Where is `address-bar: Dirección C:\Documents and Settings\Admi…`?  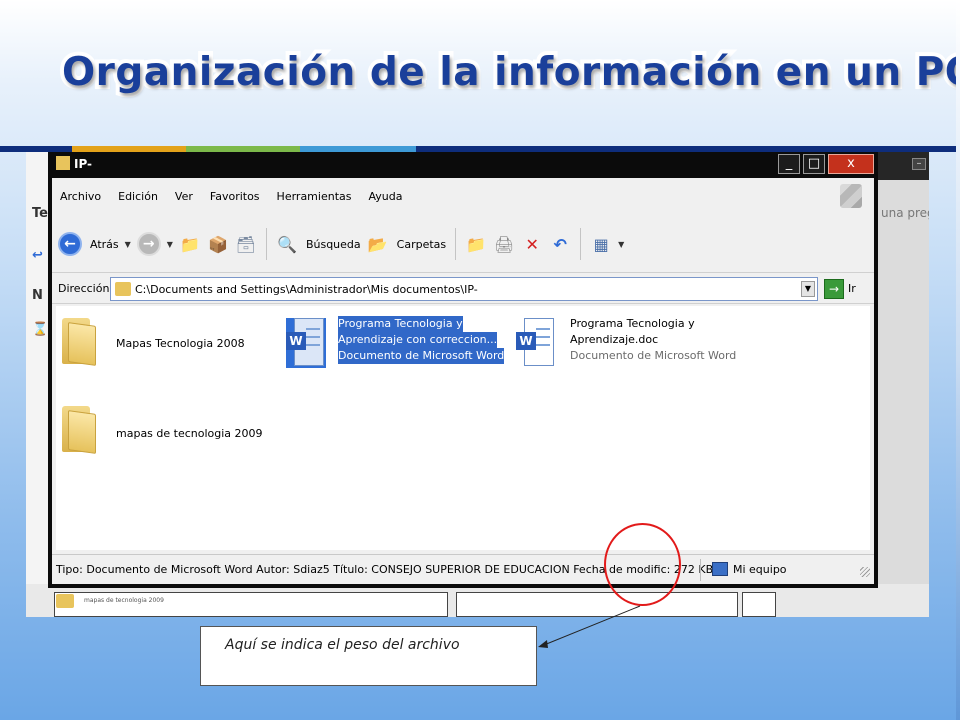 address-bar: Dirección C:\Documents and Settings\Admi… is located at coordinates (463, 288).